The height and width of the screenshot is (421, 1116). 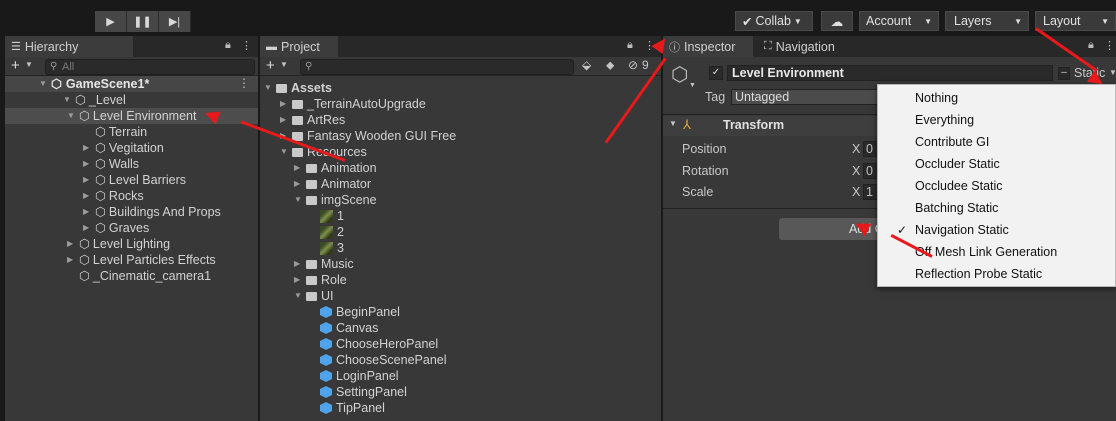 What do you see at coordinates (131, 116) in the screenshot?
I see `hierarchy-item: ▼ ⬡ Level Environment` at bounding box center [131, 116].